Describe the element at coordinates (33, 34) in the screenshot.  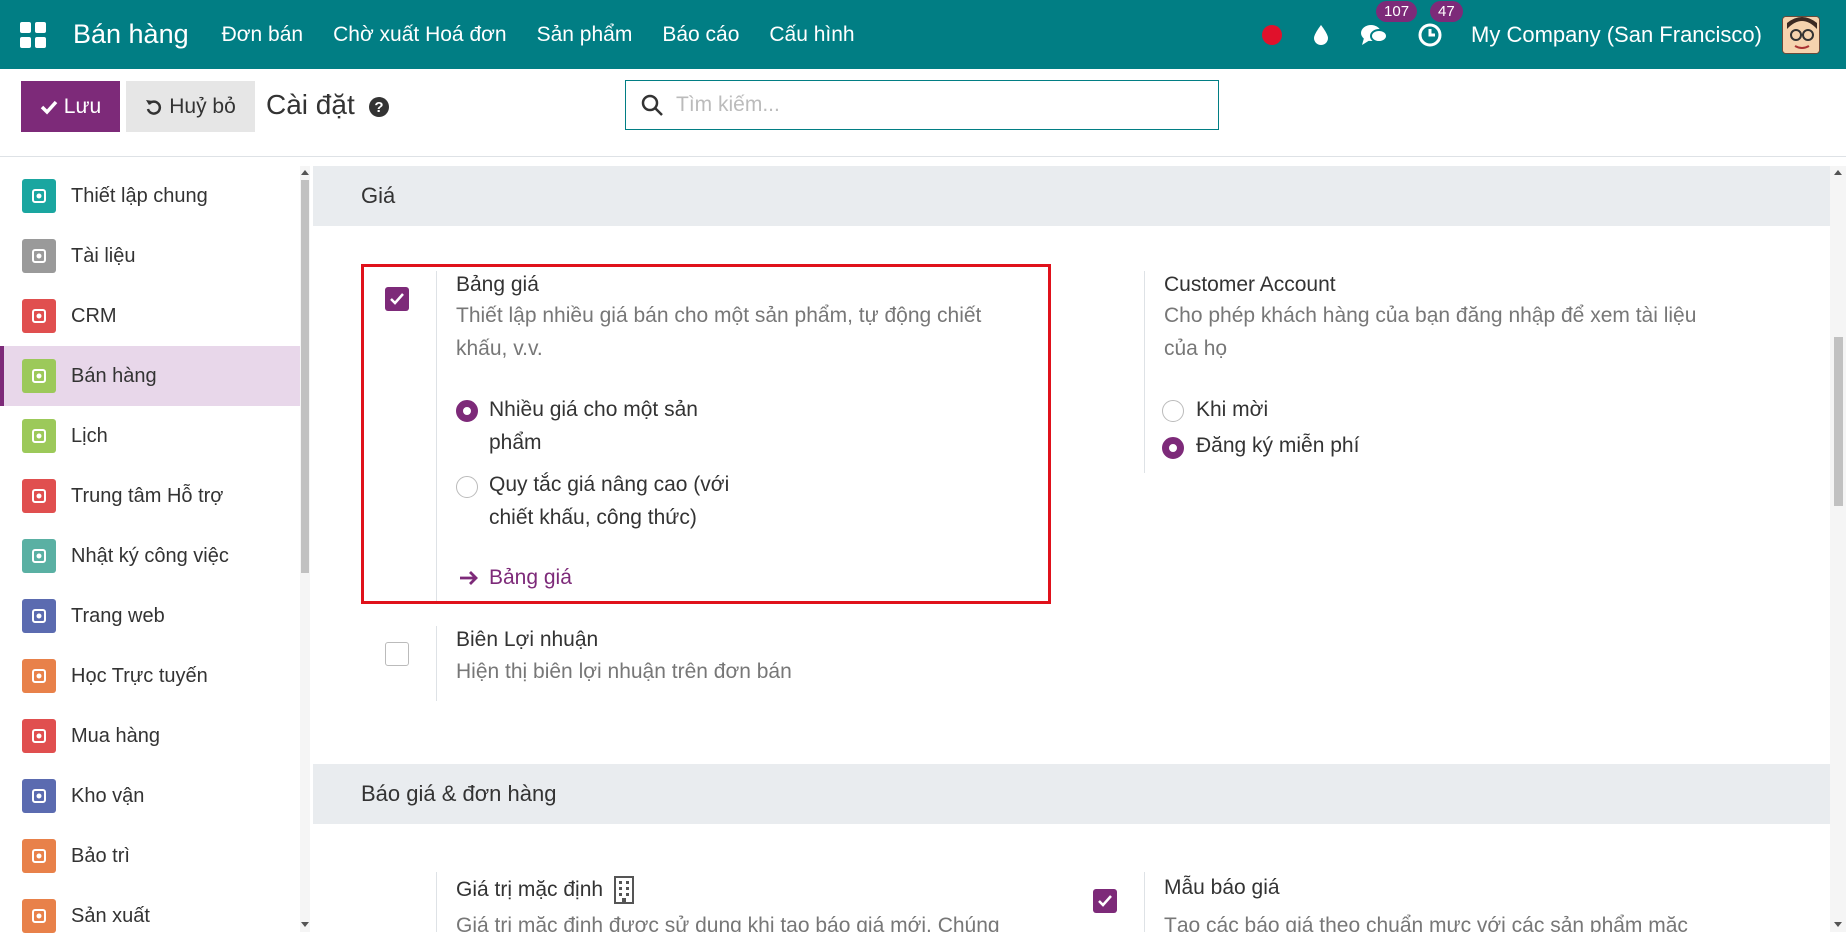
I see `apps-menu-icon` at that location.